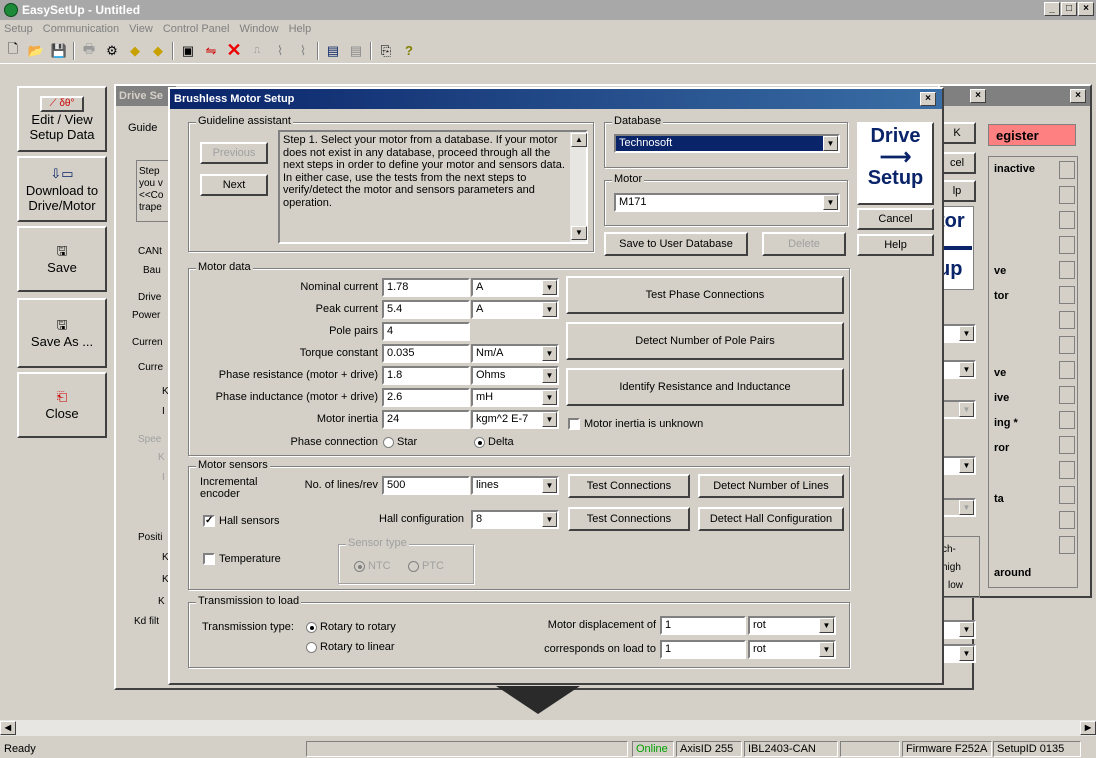  Describe the element at coordinates (515, 353) in the screenshot. I see `torque-constant-unit: Nm/A ▼` at that location.